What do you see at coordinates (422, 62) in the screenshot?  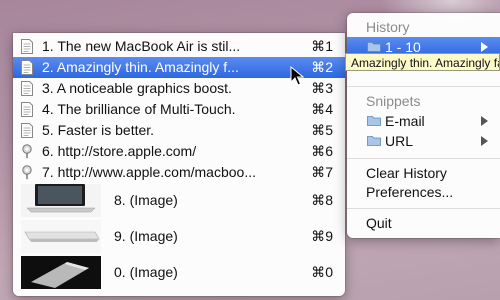 I see `item-tooltip: Amazingly thin. Amazingly fast.` at bounding box center [422, 62].